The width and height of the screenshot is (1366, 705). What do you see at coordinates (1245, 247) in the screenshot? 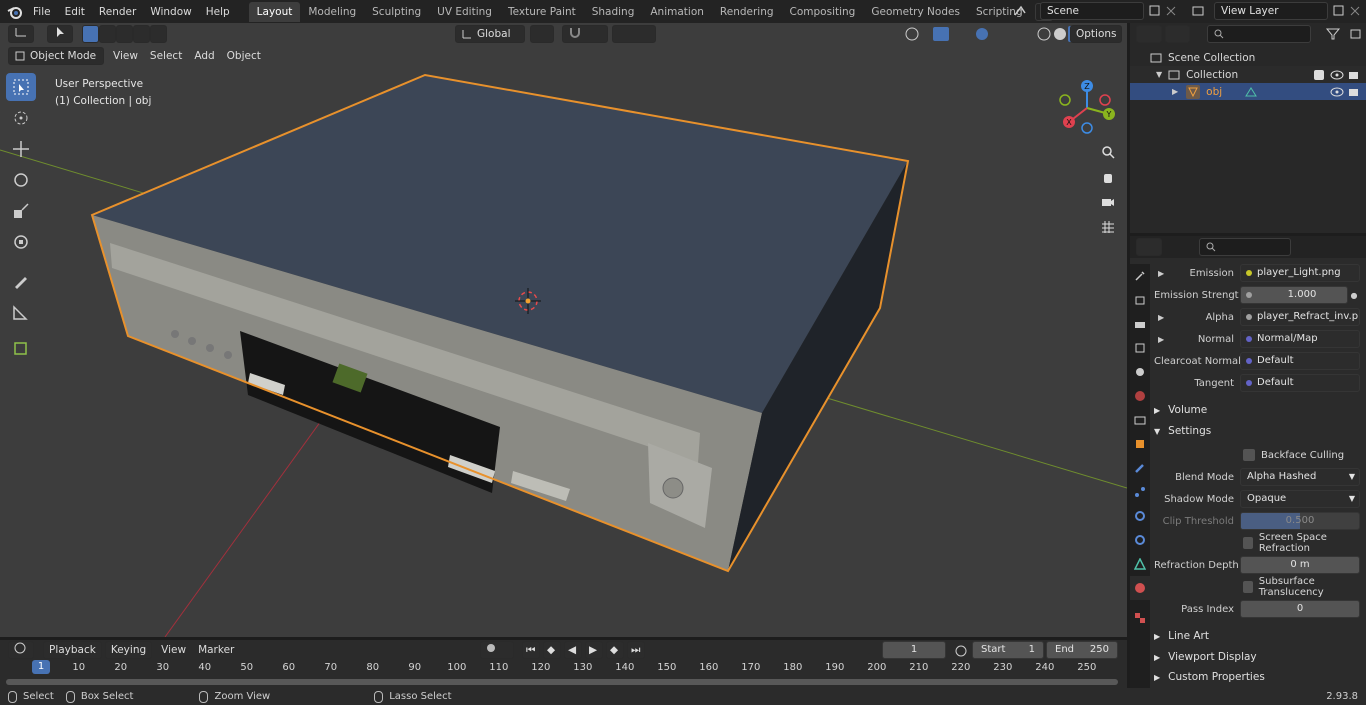
I see `properties-search-input` at bounding box center [1245, 247].